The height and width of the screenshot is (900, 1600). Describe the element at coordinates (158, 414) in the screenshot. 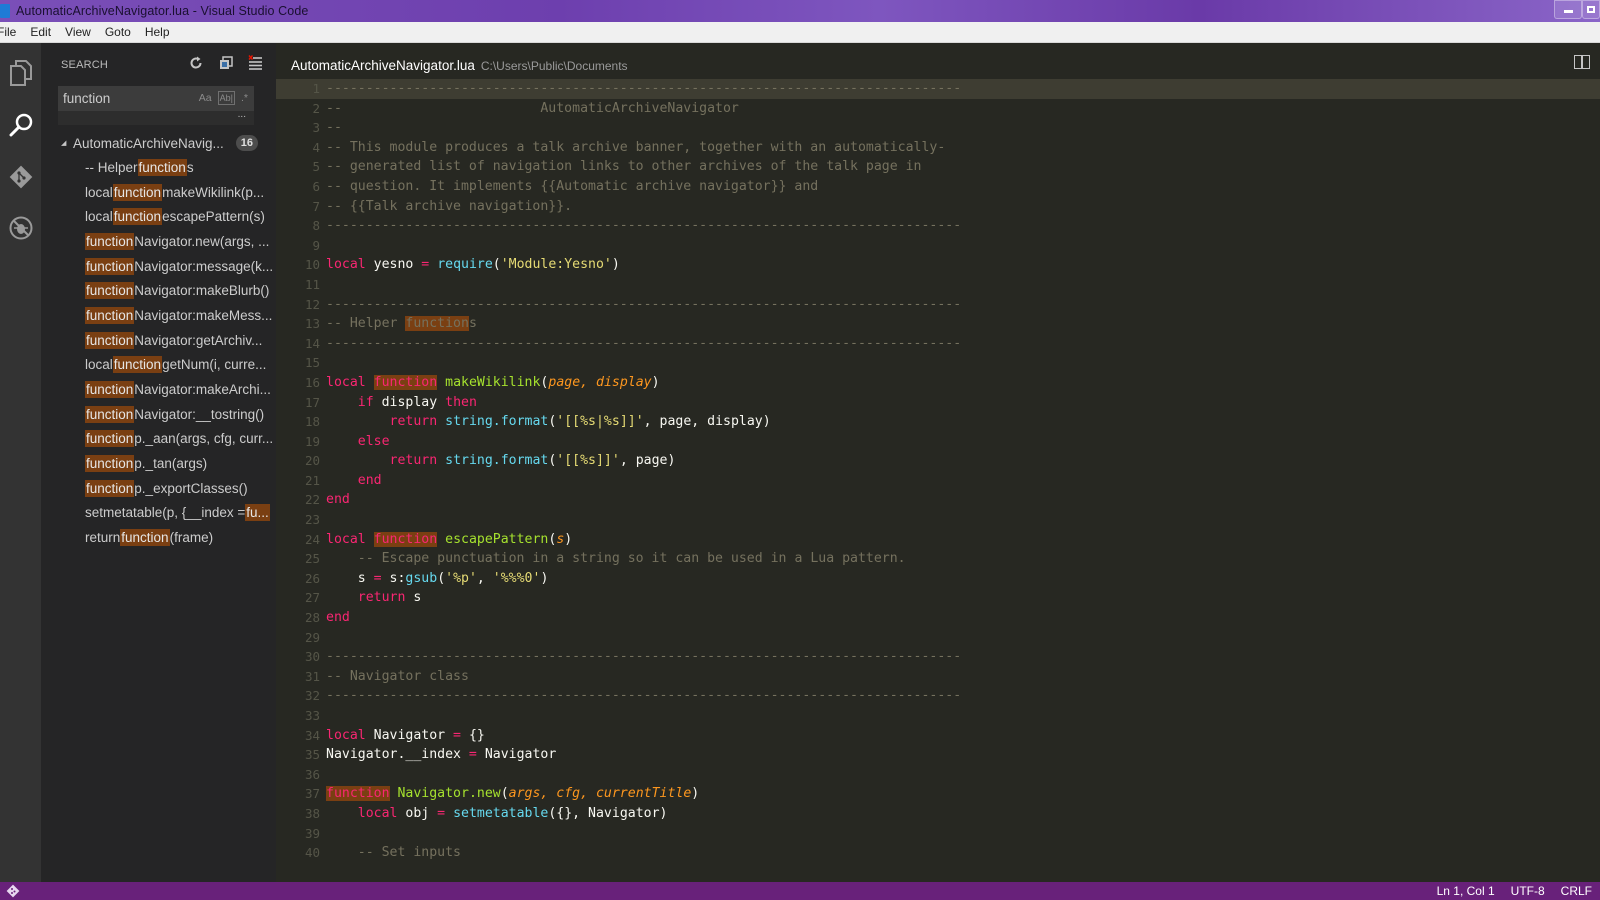

I see `search-match-item: function Navigator:__tostring()` at that location.